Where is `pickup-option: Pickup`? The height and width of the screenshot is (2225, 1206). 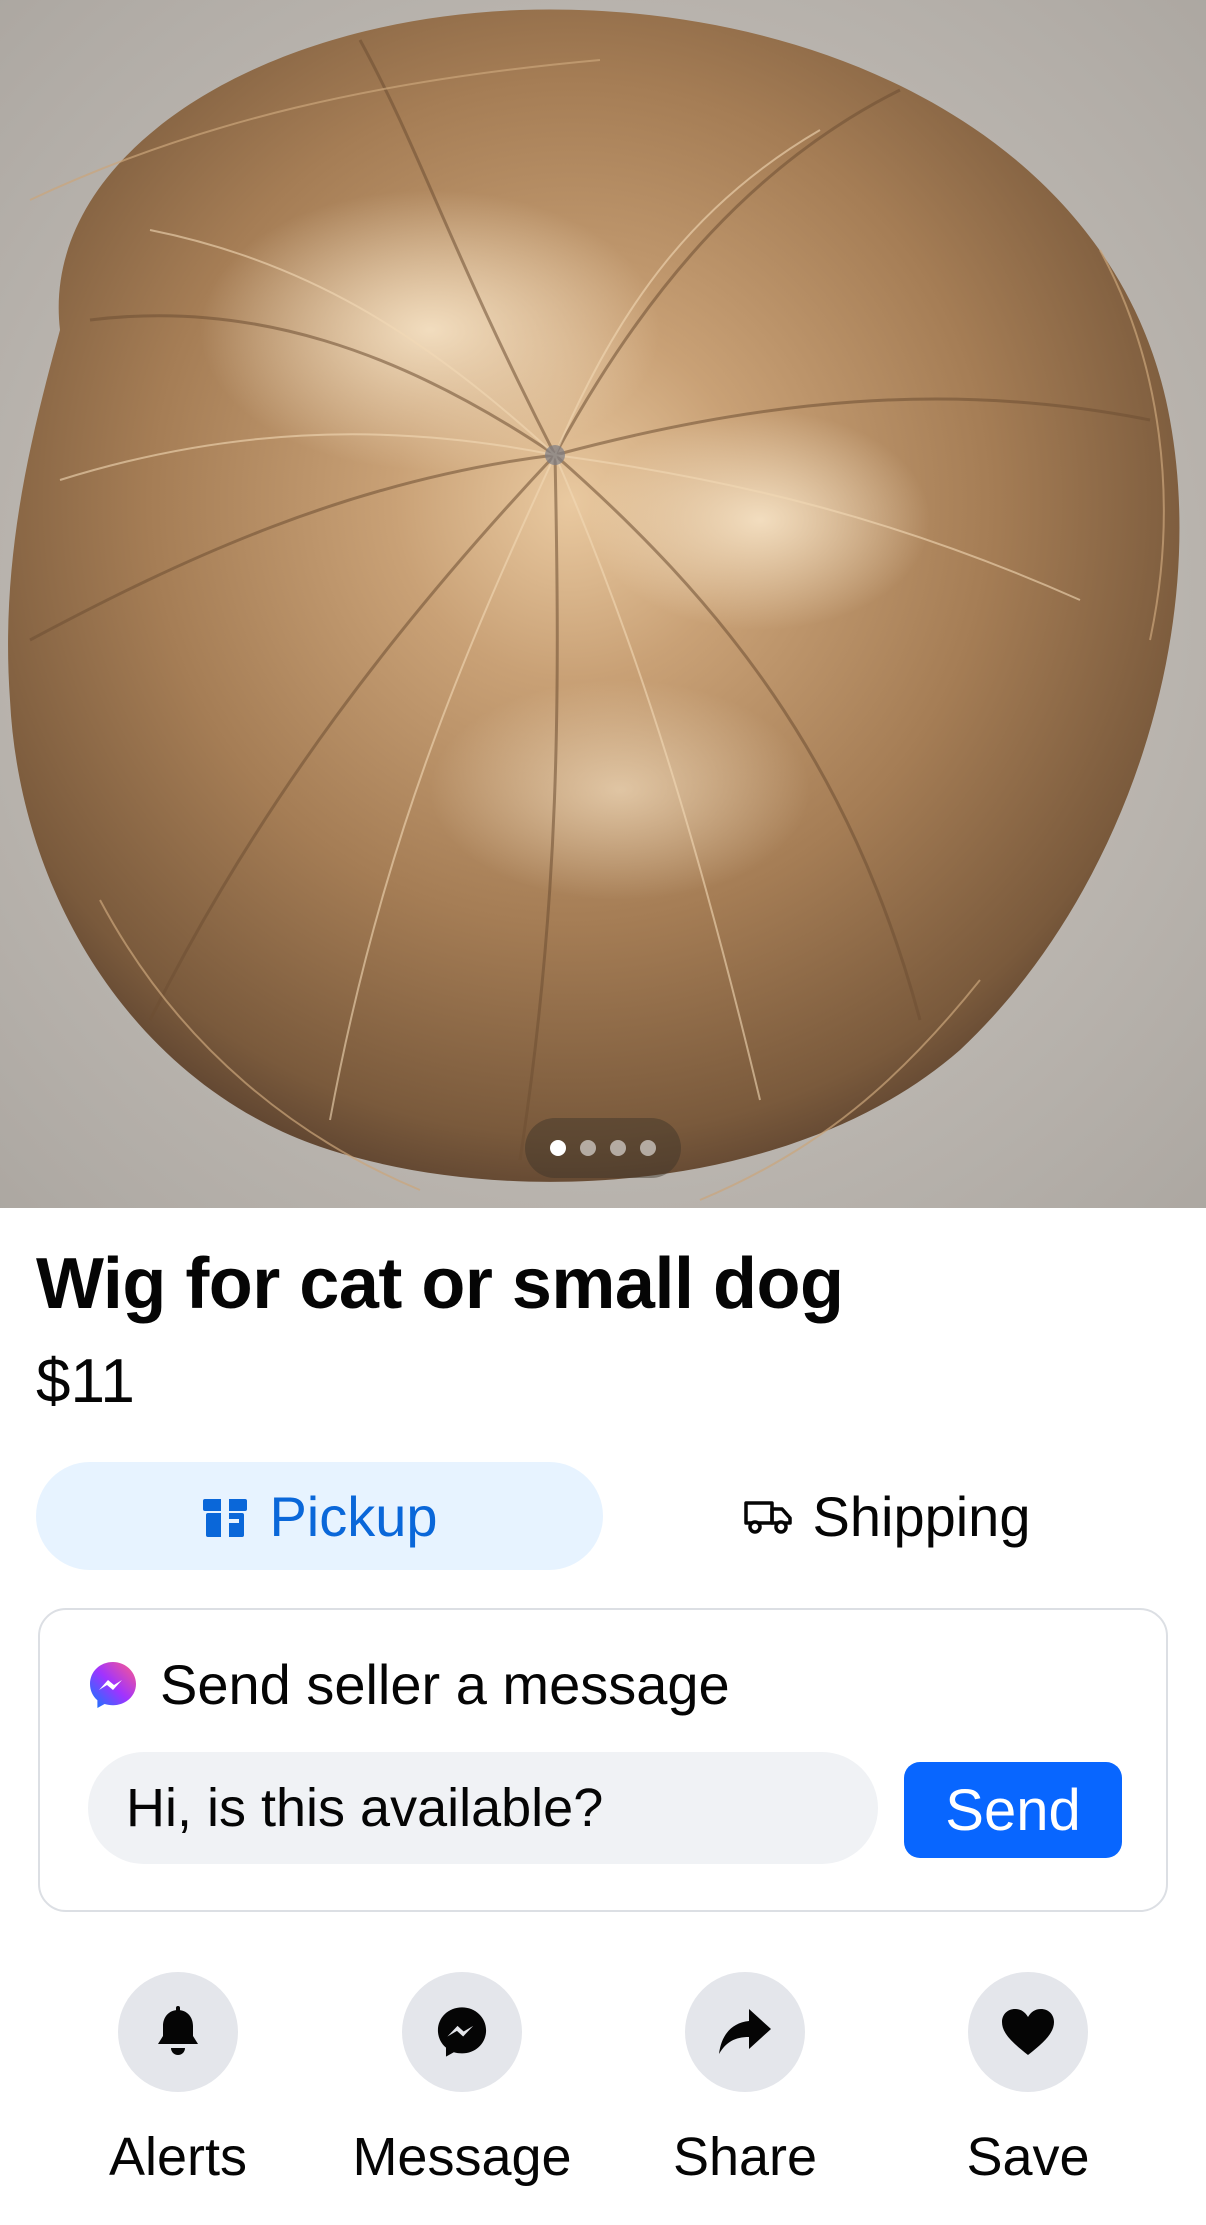 pickup-option: Pickup is located at coordinates (319, 1516).